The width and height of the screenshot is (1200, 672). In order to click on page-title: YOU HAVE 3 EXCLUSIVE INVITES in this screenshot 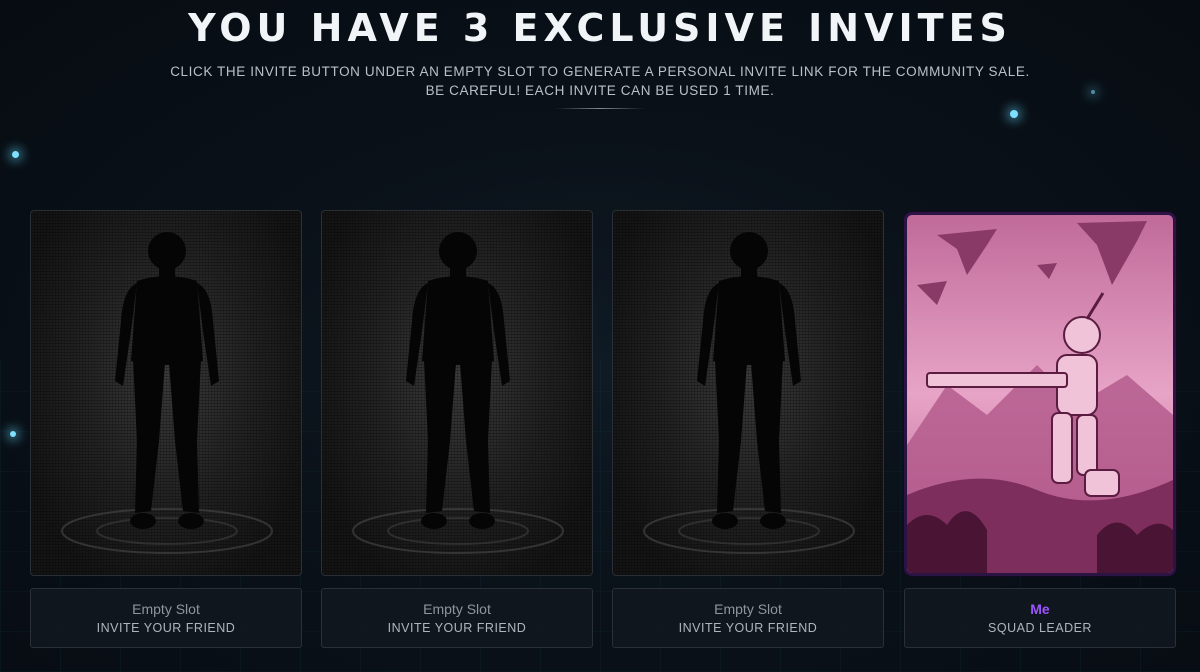, I will do `click(600, 28)`.